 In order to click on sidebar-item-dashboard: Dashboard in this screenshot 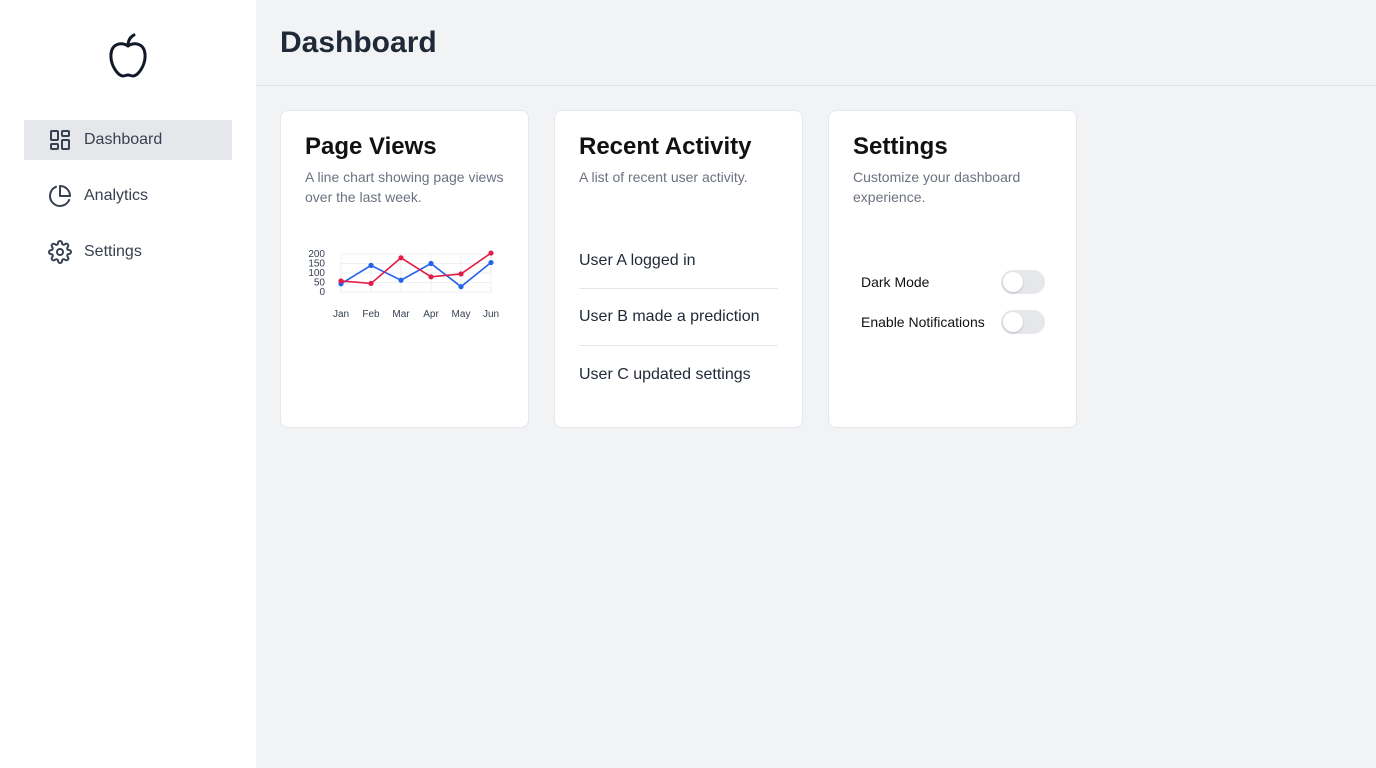, I will do `click(128, 140)`.